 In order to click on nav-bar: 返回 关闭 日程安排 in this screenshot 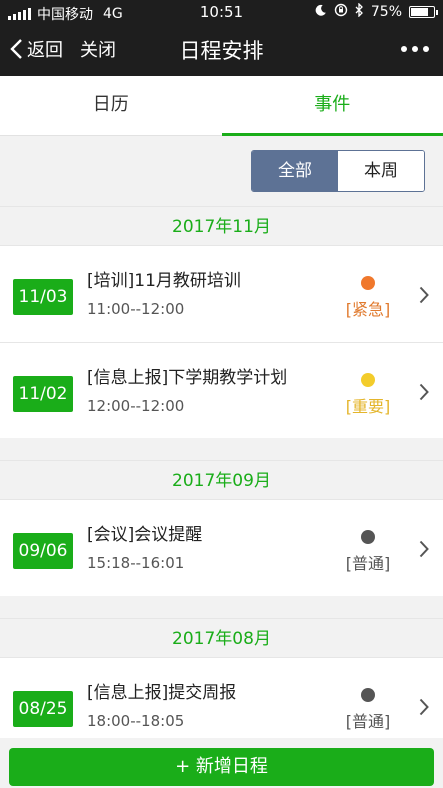, I will do `click(221, 50)`.